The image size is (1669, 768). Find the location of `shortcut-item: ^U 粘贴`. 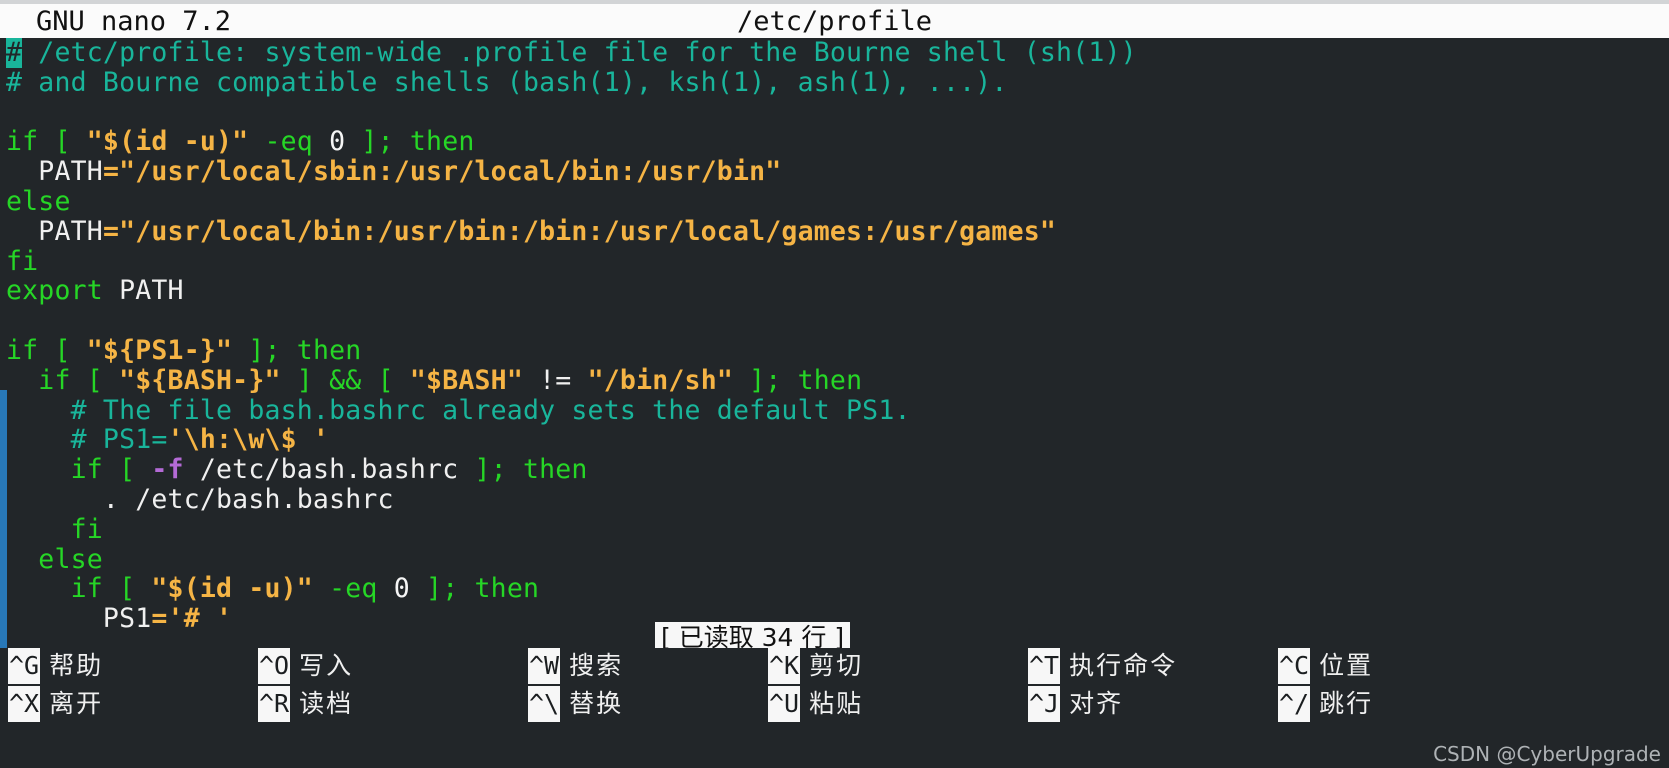

shortcut-item: ^U 粘贴 is located at coordinates (893, 704).